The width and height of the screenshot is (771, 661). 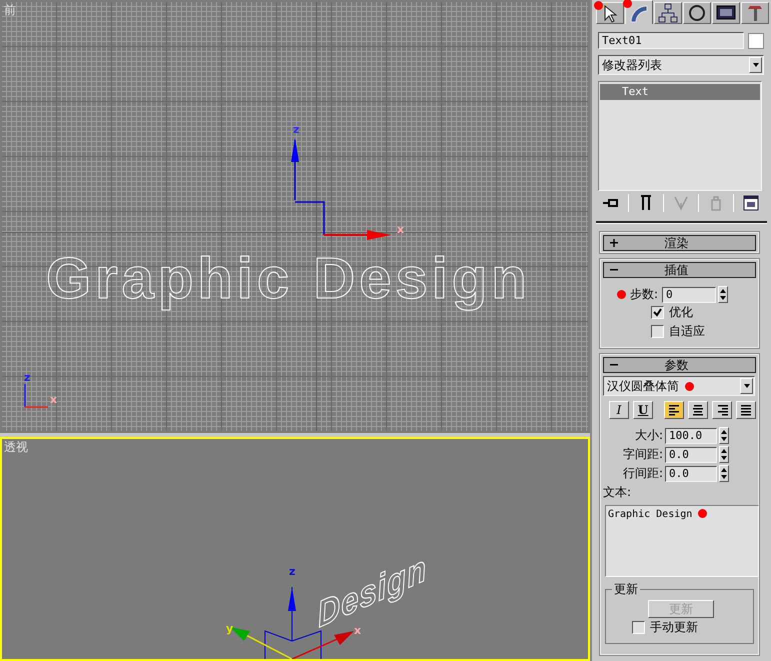 What do you see at coordinates (665, 627) in the screenshot?
I see `checkbox-option: 手动更新` at bounding box center [665, 627].